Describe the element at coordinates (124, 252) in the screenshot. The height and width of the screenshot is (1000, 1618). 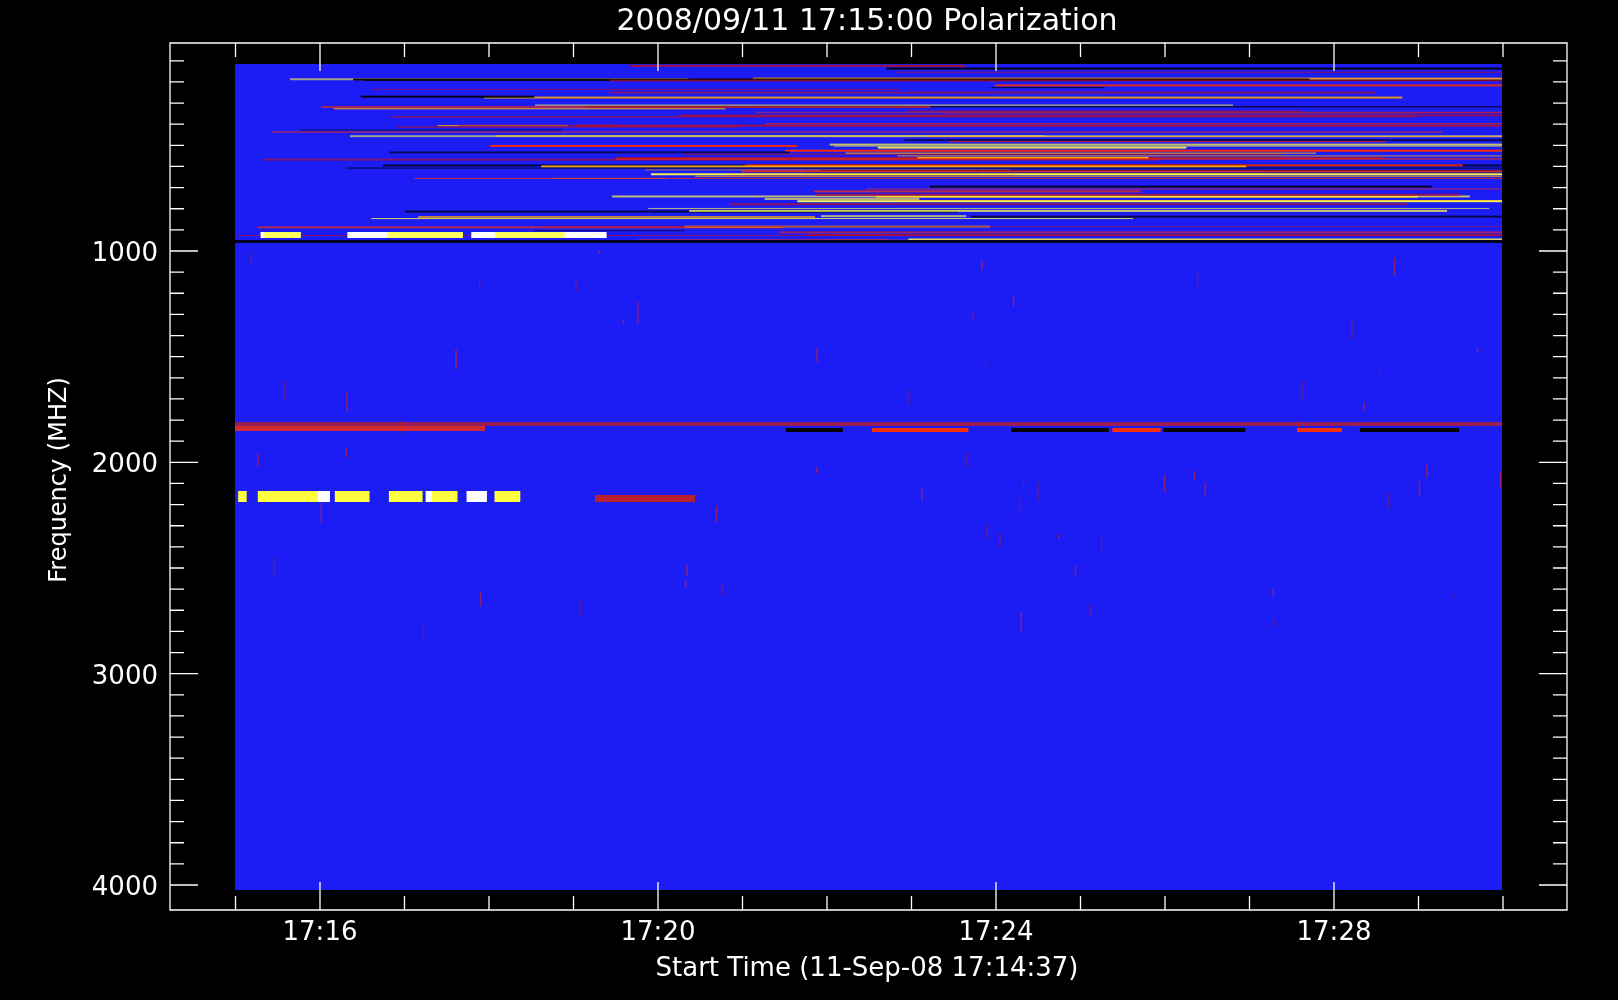
I see `y-tick-label: 1000` at that location.